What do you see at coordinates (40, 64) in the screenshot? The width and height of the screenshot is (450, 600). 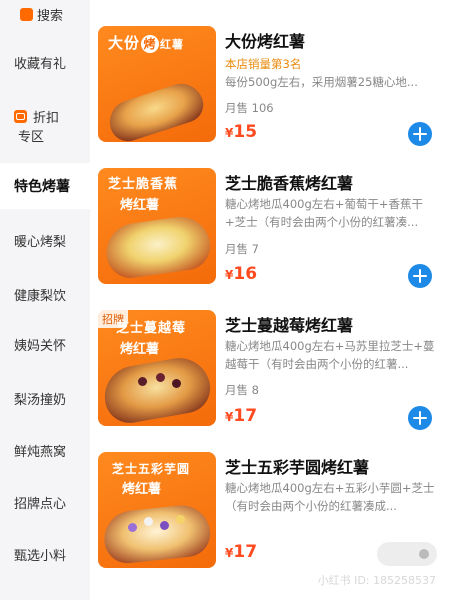 I see `sidebar-item-label: 收藏有礼` at bounding box center [40, 64].